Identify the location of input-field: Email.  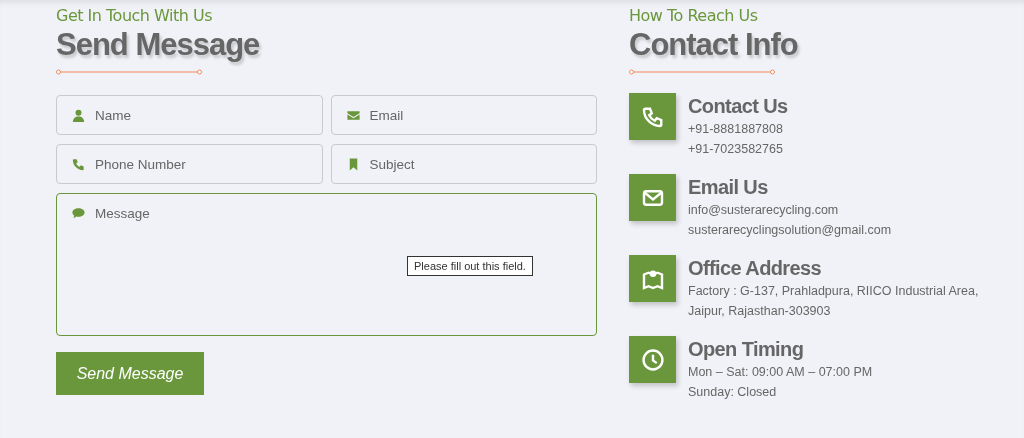
(463, 115).